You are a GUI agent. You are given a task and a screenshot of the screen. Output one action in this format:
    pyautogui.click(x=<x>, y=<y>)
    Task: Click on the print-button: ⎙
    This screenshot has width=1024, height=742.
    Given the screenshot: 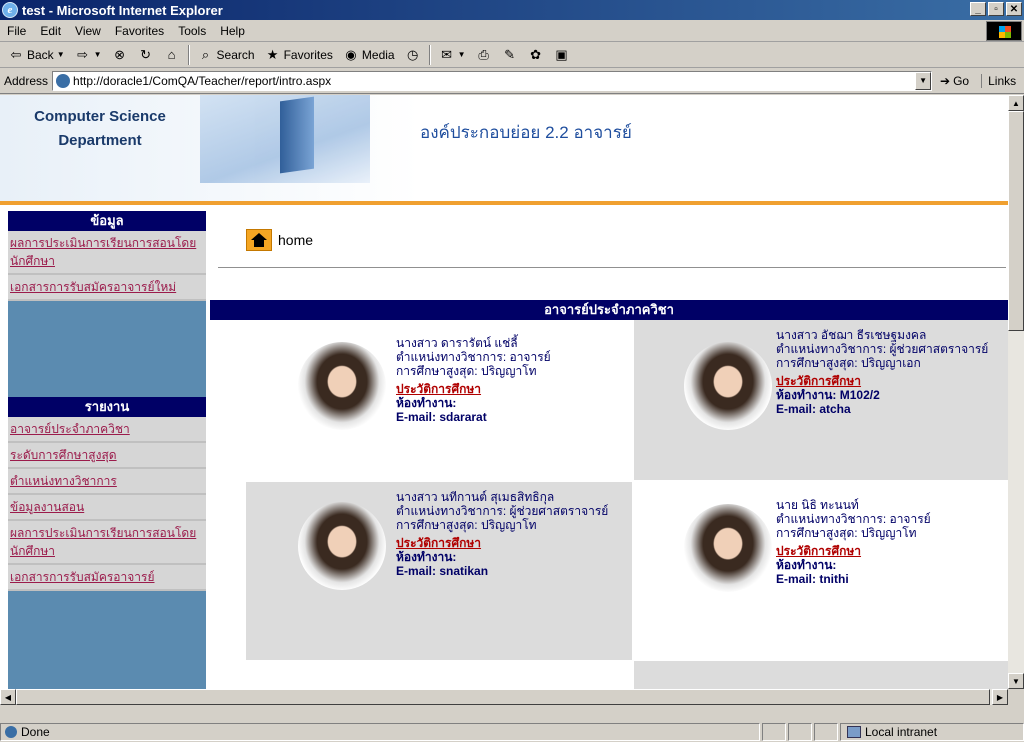 What is the action you would take?
    pyautogui.click(x=484, y=55)
    